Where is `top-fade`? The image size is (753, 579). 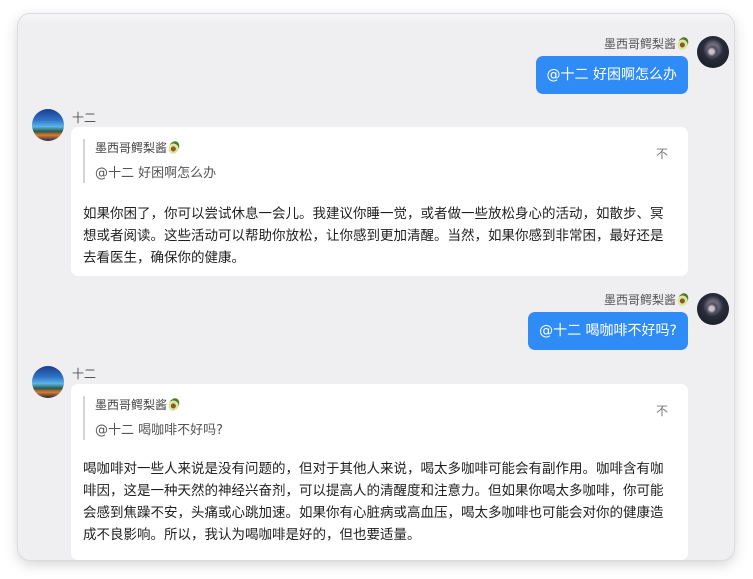 top-fade is located at coordinates (376, 19).